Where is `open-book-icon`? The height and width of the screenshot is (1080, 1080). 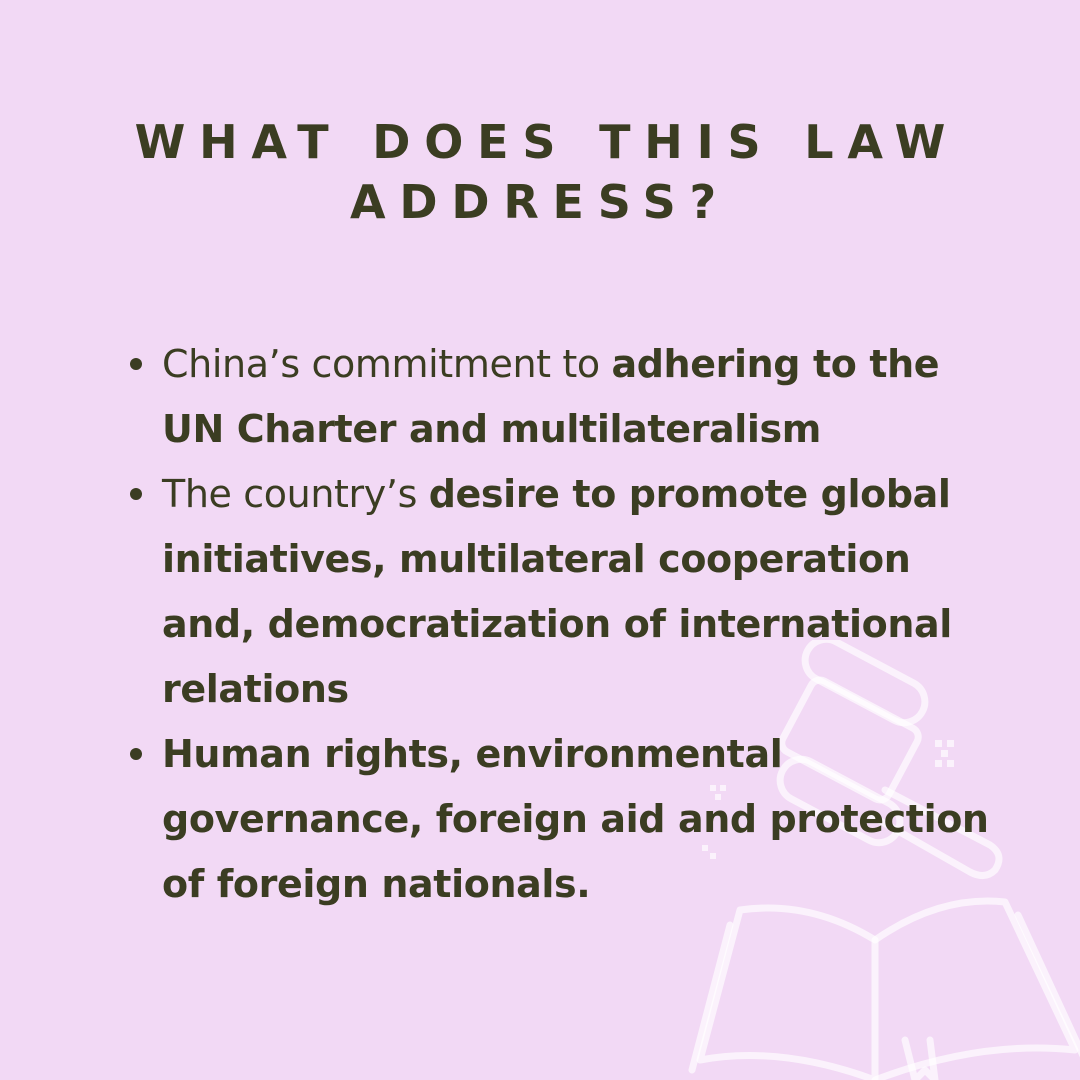
open-book-icon is located at coordinates (884, 988).